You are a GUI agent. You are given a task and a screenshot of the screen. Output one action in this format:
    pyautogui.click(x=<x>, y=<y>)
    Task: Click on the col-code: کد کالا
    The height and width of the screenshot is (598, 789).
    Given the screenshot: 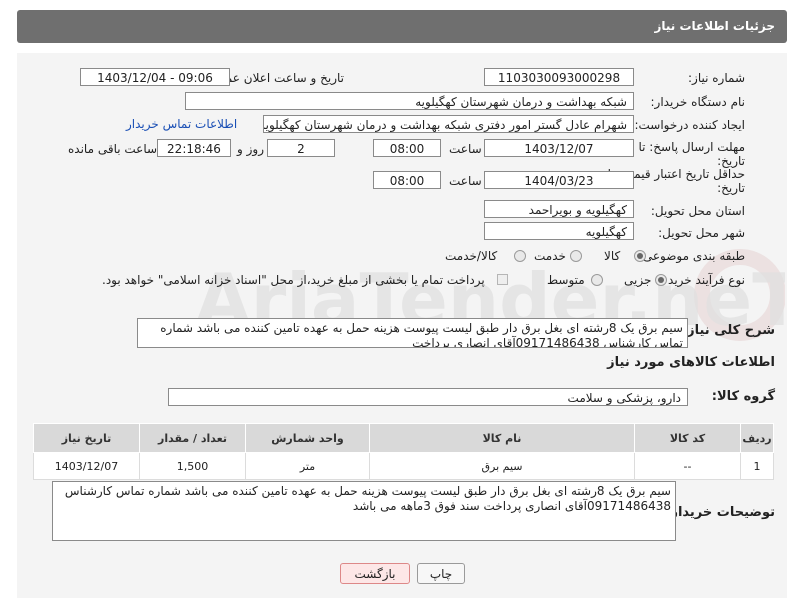 What is the action you would take?
    pyautogui.click(x=687, y=438)
    